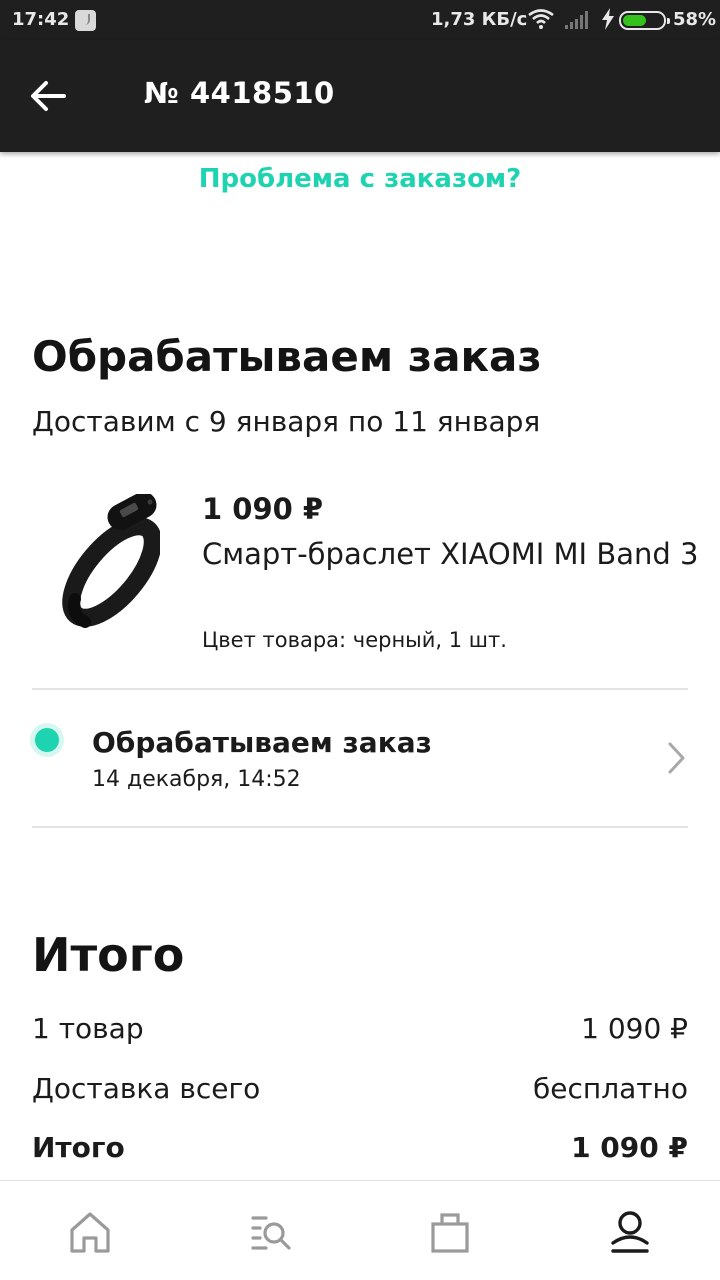 The height and width of the screenshot is (1280, 720). What do you see at coordinates (196, 779) in the screenshot?
I see `tracking-date: 14 декабря, 14:52` at bounding box center [196, 779].